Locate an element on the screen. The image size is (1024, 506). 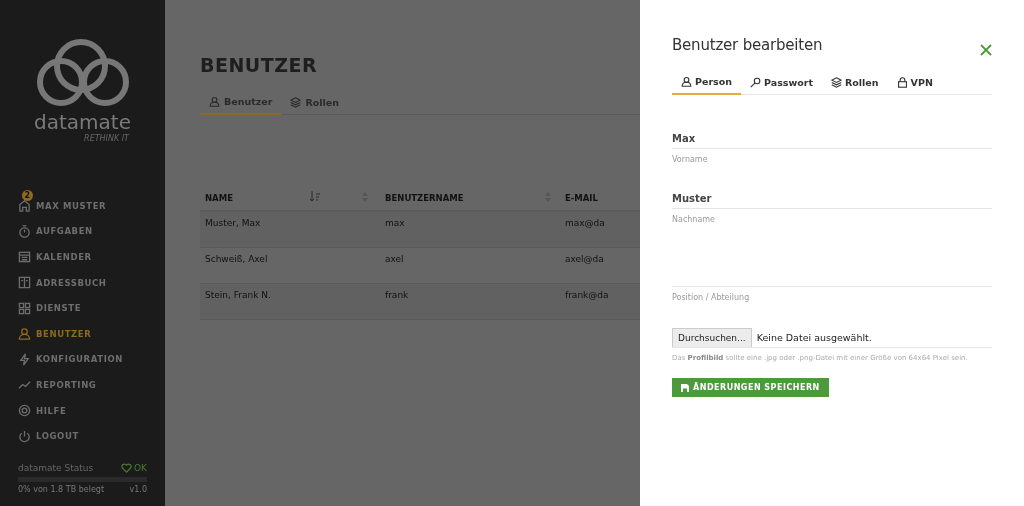
tab: Person is located at coordinates (707, 85).